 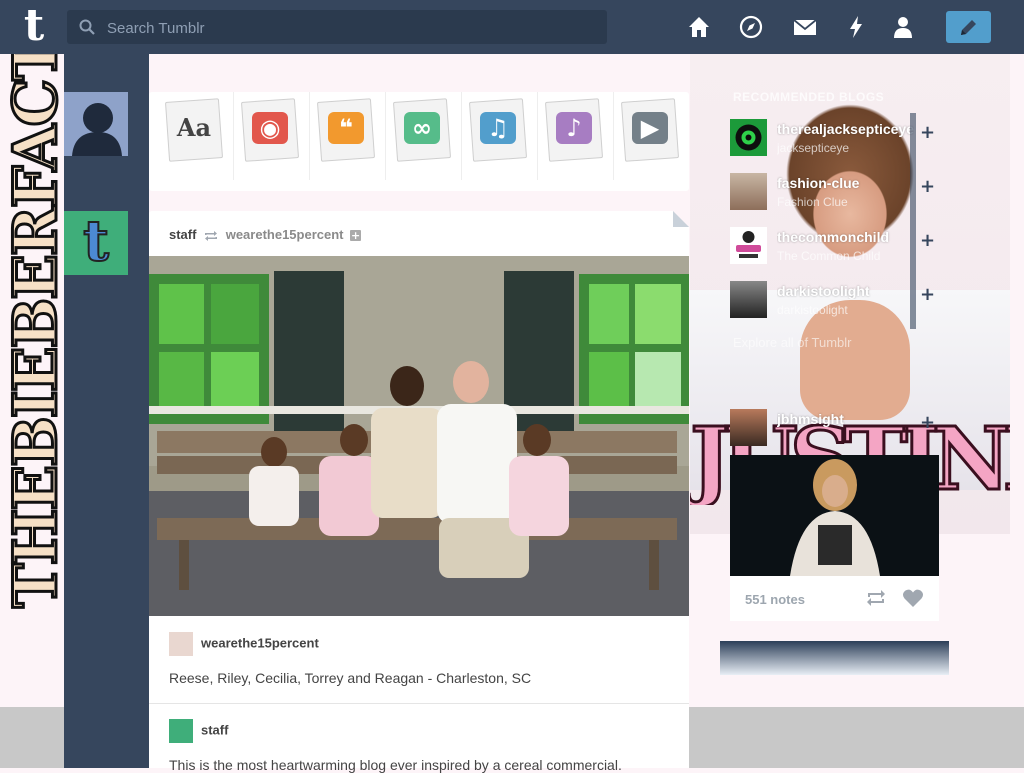 I want to click on radar-blog-avatar, so click(x=748, y=427).